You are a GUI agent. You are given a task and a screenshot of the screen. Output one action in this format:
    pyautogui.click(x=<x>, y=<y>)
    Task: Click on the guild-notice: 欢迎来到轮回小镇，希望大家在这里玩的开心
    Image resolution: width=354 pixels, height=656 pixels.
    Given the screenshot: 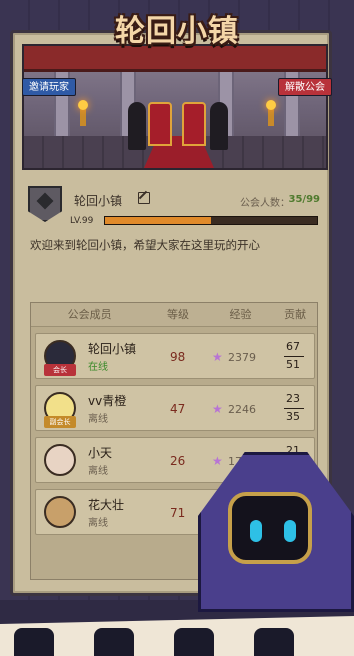 What is the action you would take?
    pyautogui.click(x=145, y=245)
    